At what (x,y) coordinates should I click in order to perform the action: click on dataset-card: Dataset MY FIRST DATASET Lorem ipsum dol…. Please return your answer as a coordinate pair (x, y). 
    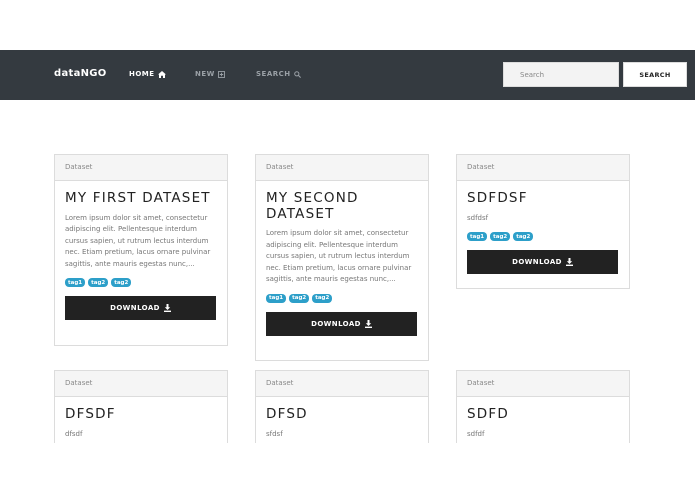
    Looking at the image, I should click on (141, 250).